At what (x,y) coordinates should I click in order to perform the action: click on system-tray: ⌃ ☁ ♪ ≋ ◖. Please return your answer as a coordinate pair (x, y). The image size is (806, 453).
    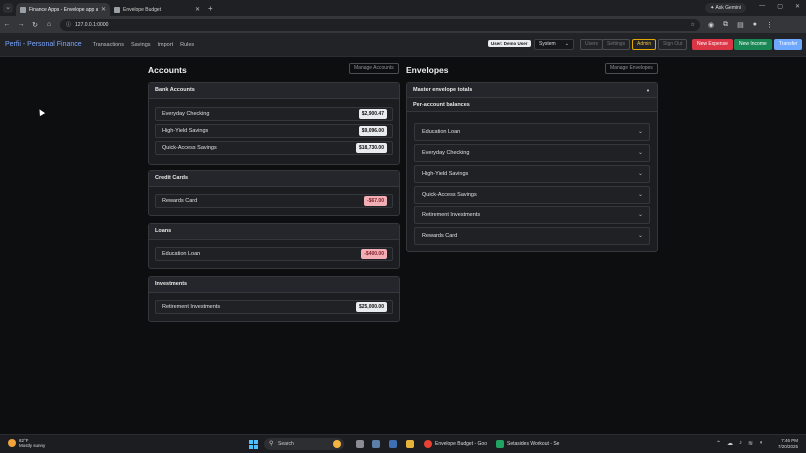
    Looking at the image, I should click on (739, 443).